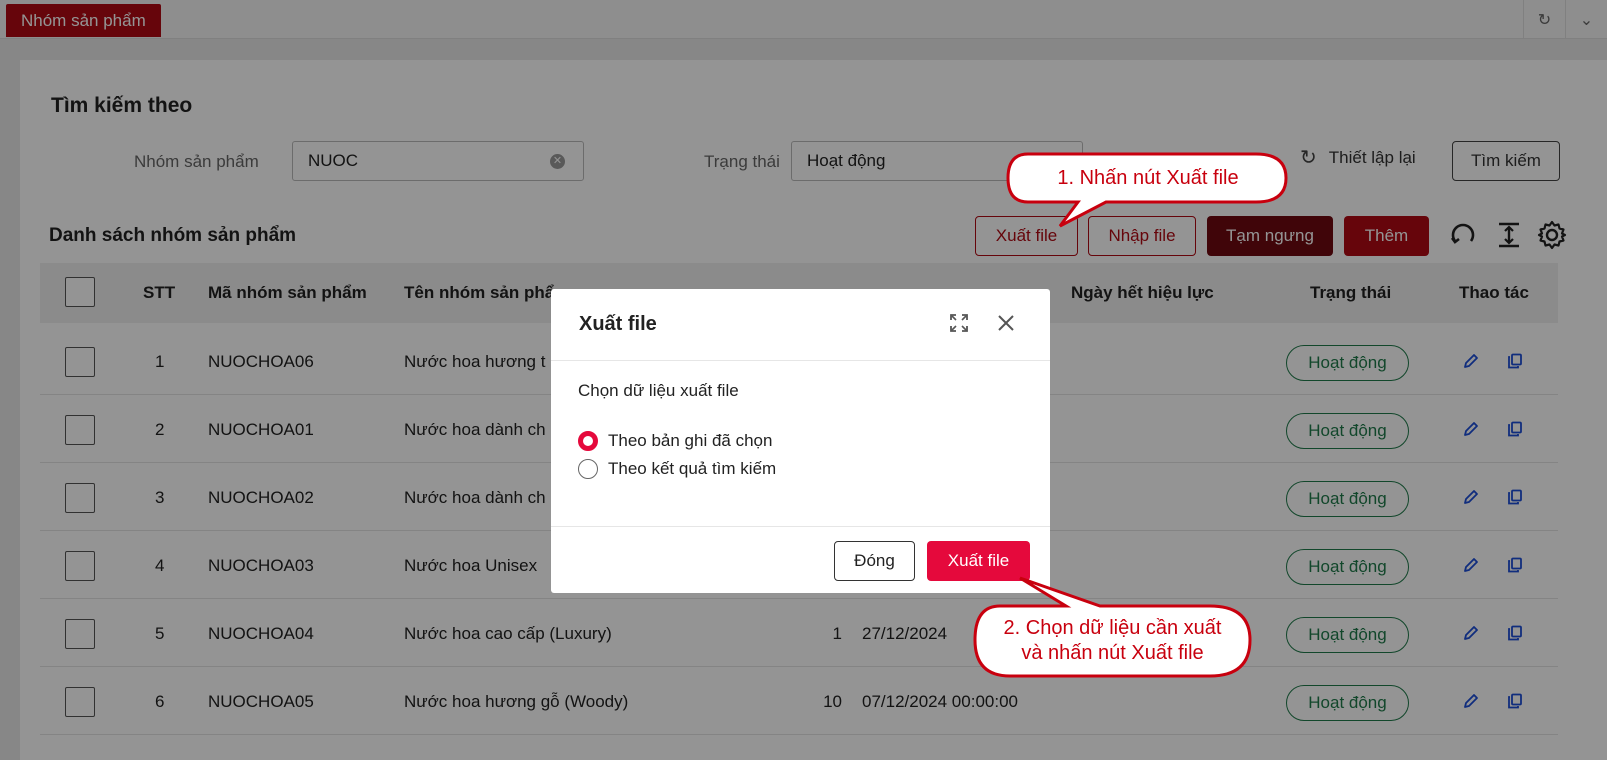 This screenshot has height=760, width=1607. I want to click on modal-header-divider, so click(800, 360).